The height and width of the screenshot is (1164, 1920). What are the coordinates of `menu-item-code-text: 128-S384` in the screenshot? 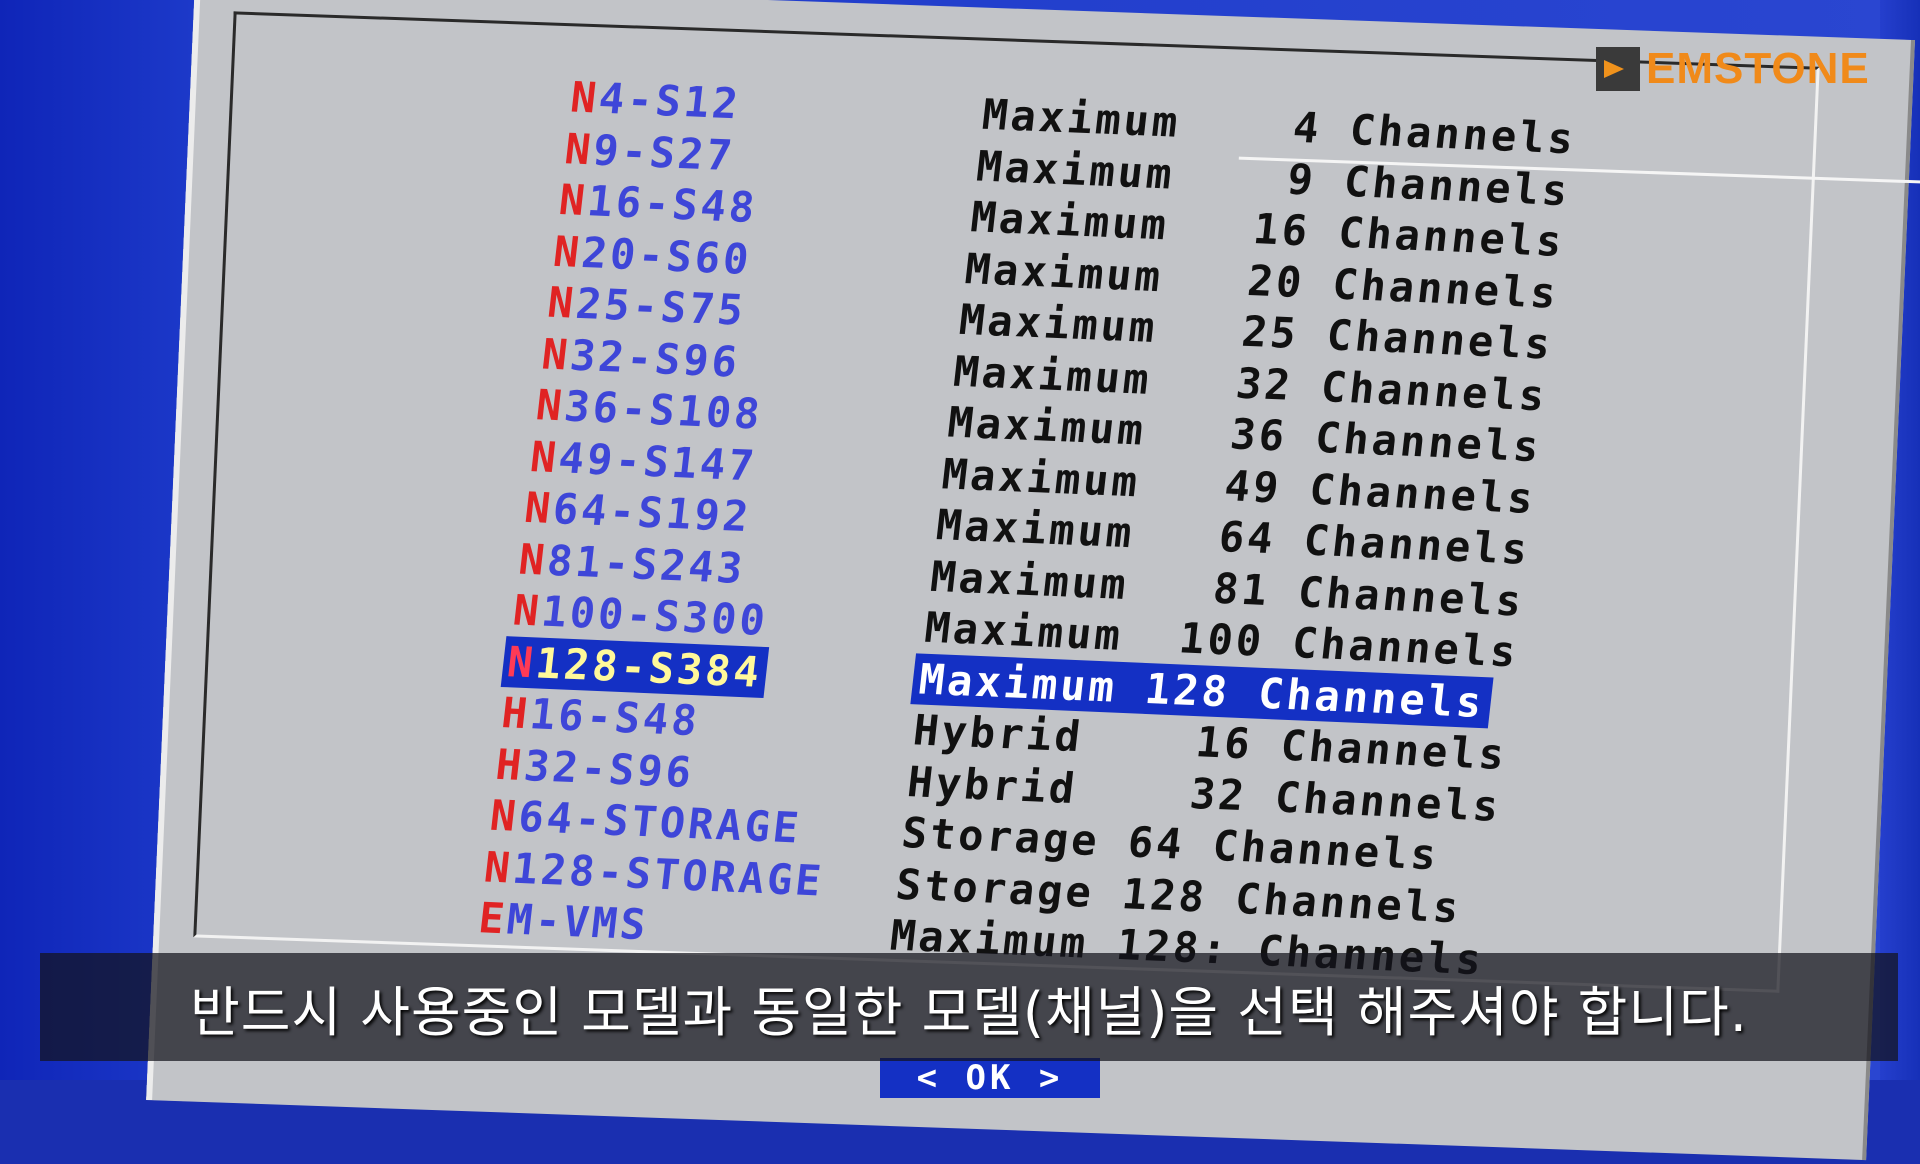 It's located at (649, 667).